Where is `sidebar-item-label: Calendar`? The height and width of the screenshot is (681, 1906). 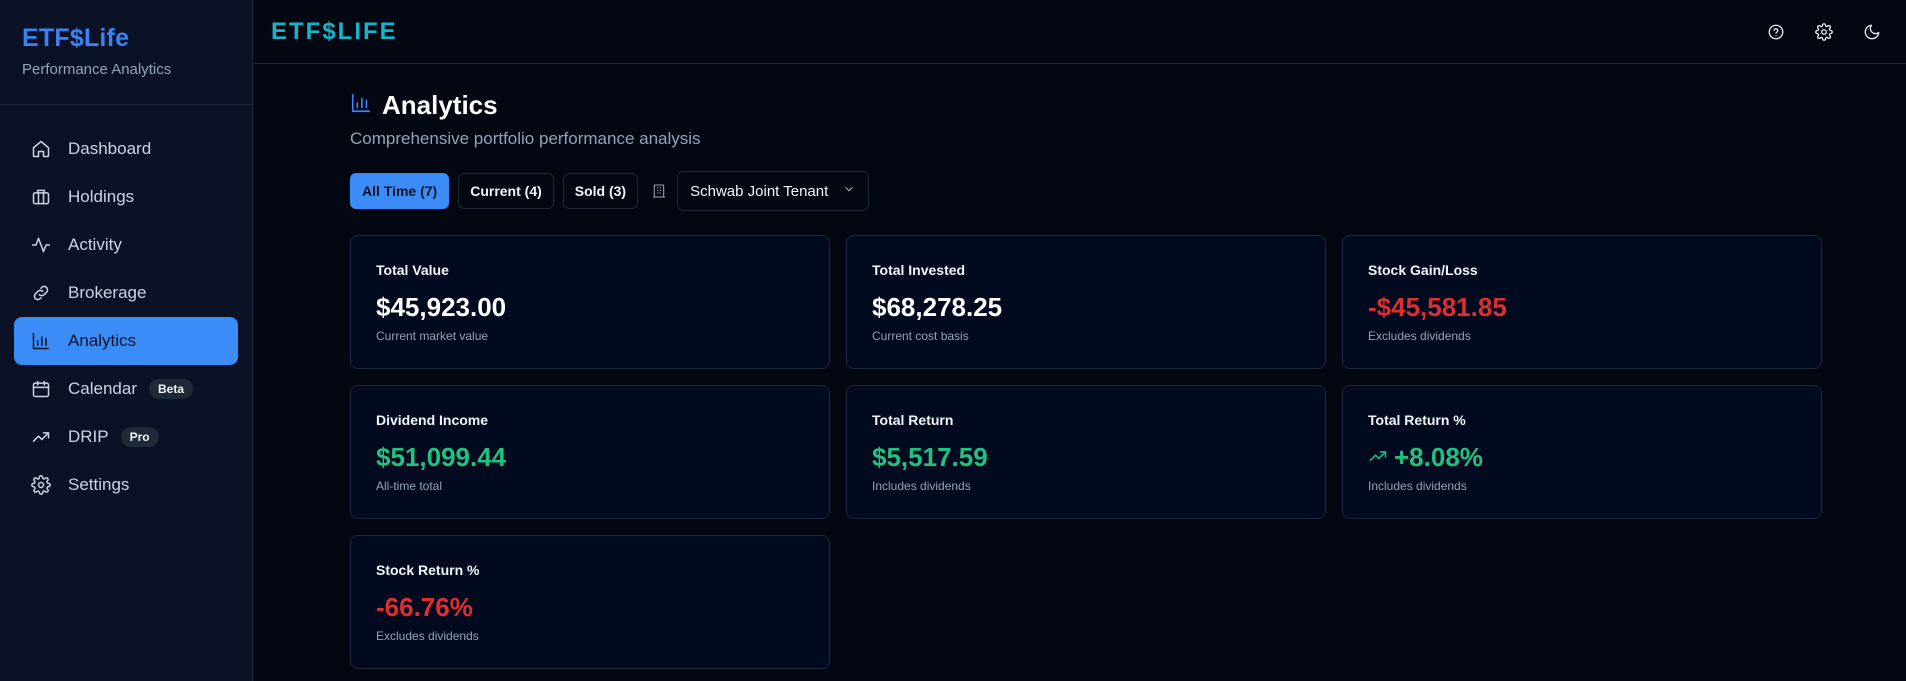
sidebar-item-label: Calendar is located at coordinates (102, 388).